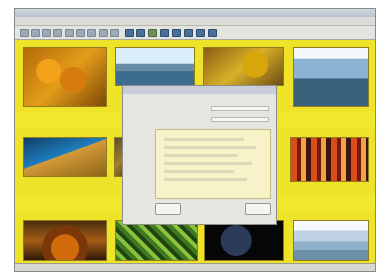 This screenshot has height=275, width=390. I want to click on cancel-button, so click(258, 209).